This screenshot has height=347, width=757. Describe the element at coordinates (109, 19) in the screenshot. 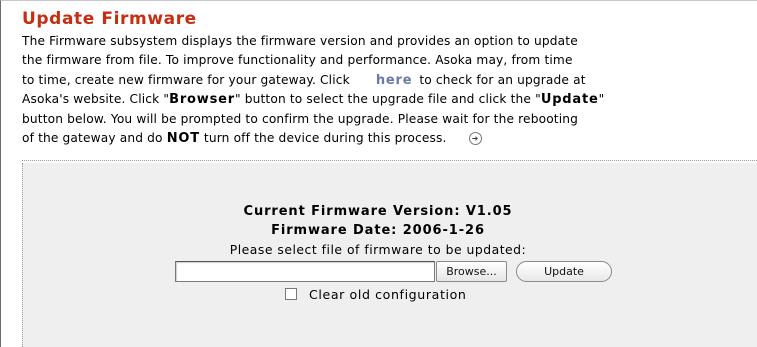

I see `page-title: Update Firmware` at that location.